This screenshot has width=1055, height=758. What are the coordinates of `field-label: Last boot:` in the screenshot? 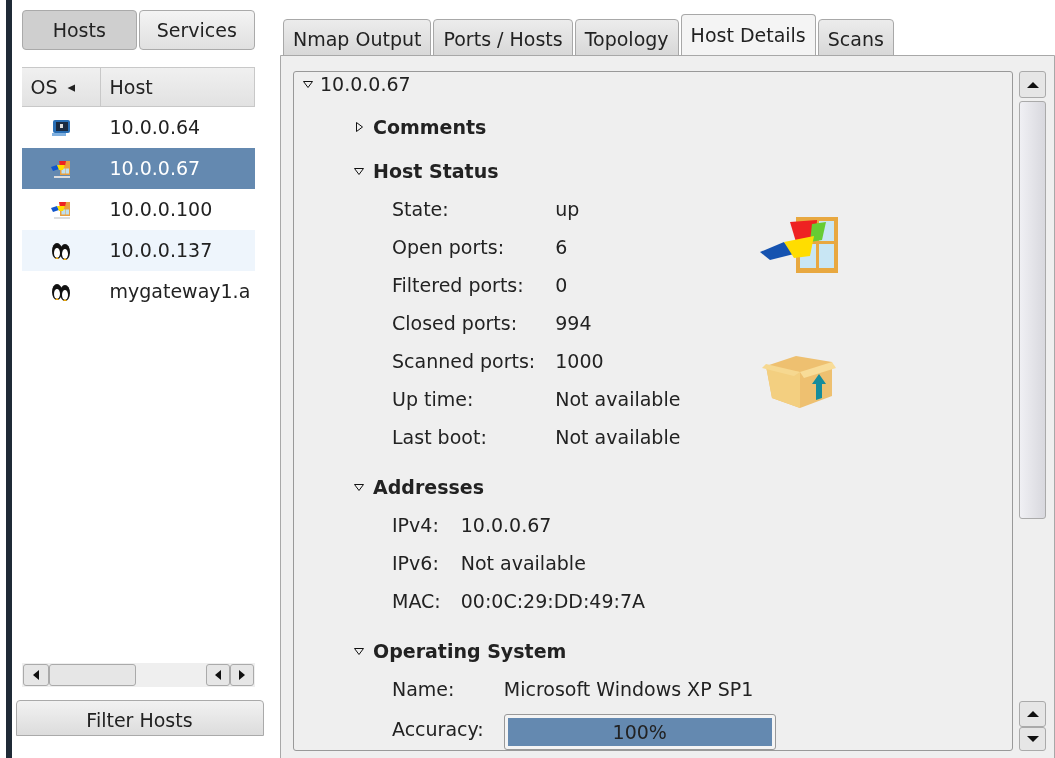 It's located at (440, 437).